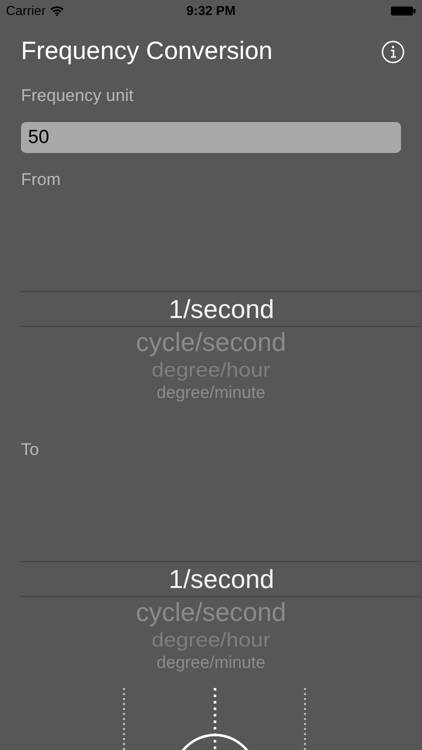 This screenshot has height=750, width=422. What do you see at coordinates (77, 96) in the screenshot?
I see `input-label: Frequency unit` at bounding box center [77, 96].